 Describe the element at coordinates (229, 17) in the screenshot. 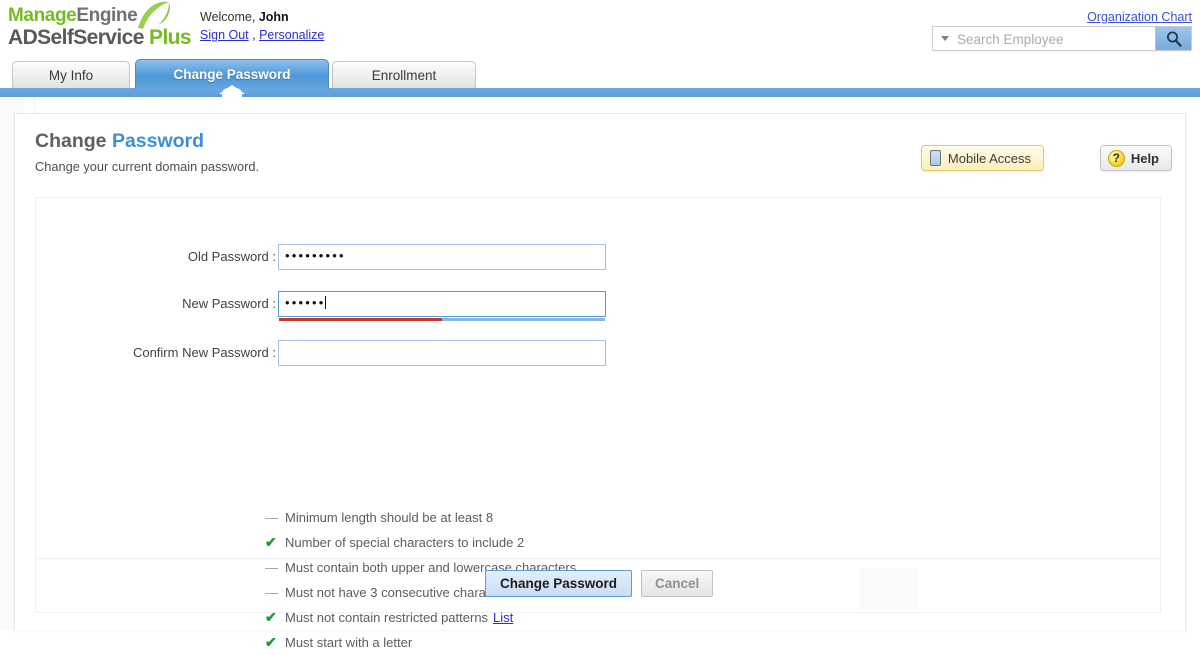

I see `welcome-prefix: Welcome,` at that location.